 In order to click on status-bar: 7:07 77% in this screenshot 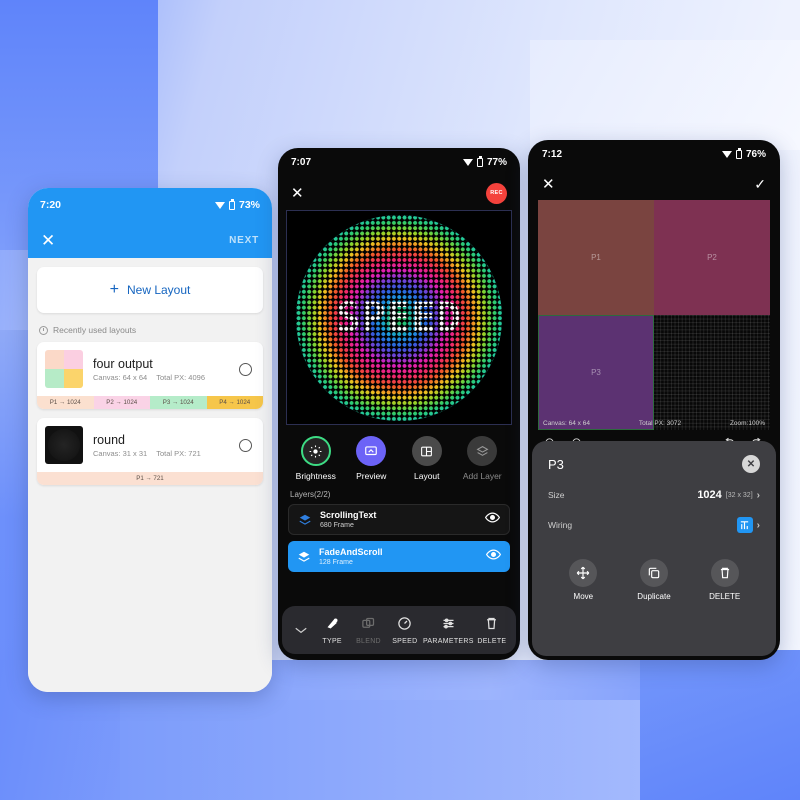, I will do `click(399, 162)`.